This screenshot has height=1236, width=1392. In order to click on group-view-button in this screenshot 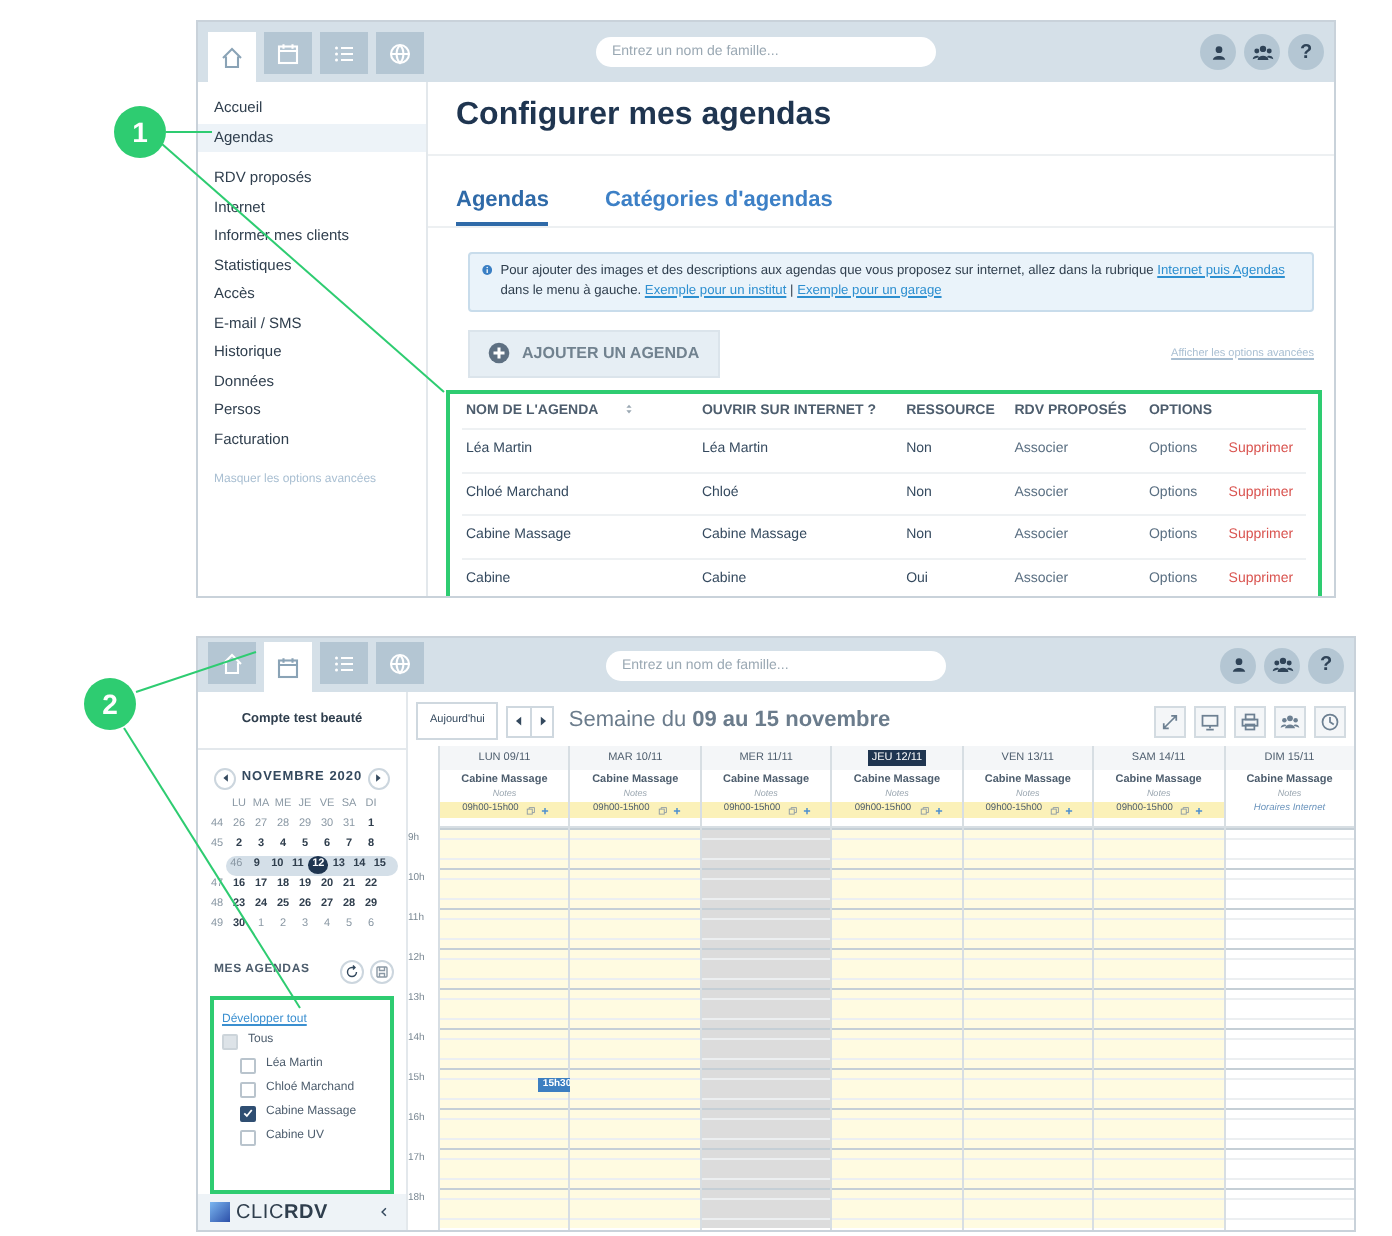, I will do `click(1290, 721)`.